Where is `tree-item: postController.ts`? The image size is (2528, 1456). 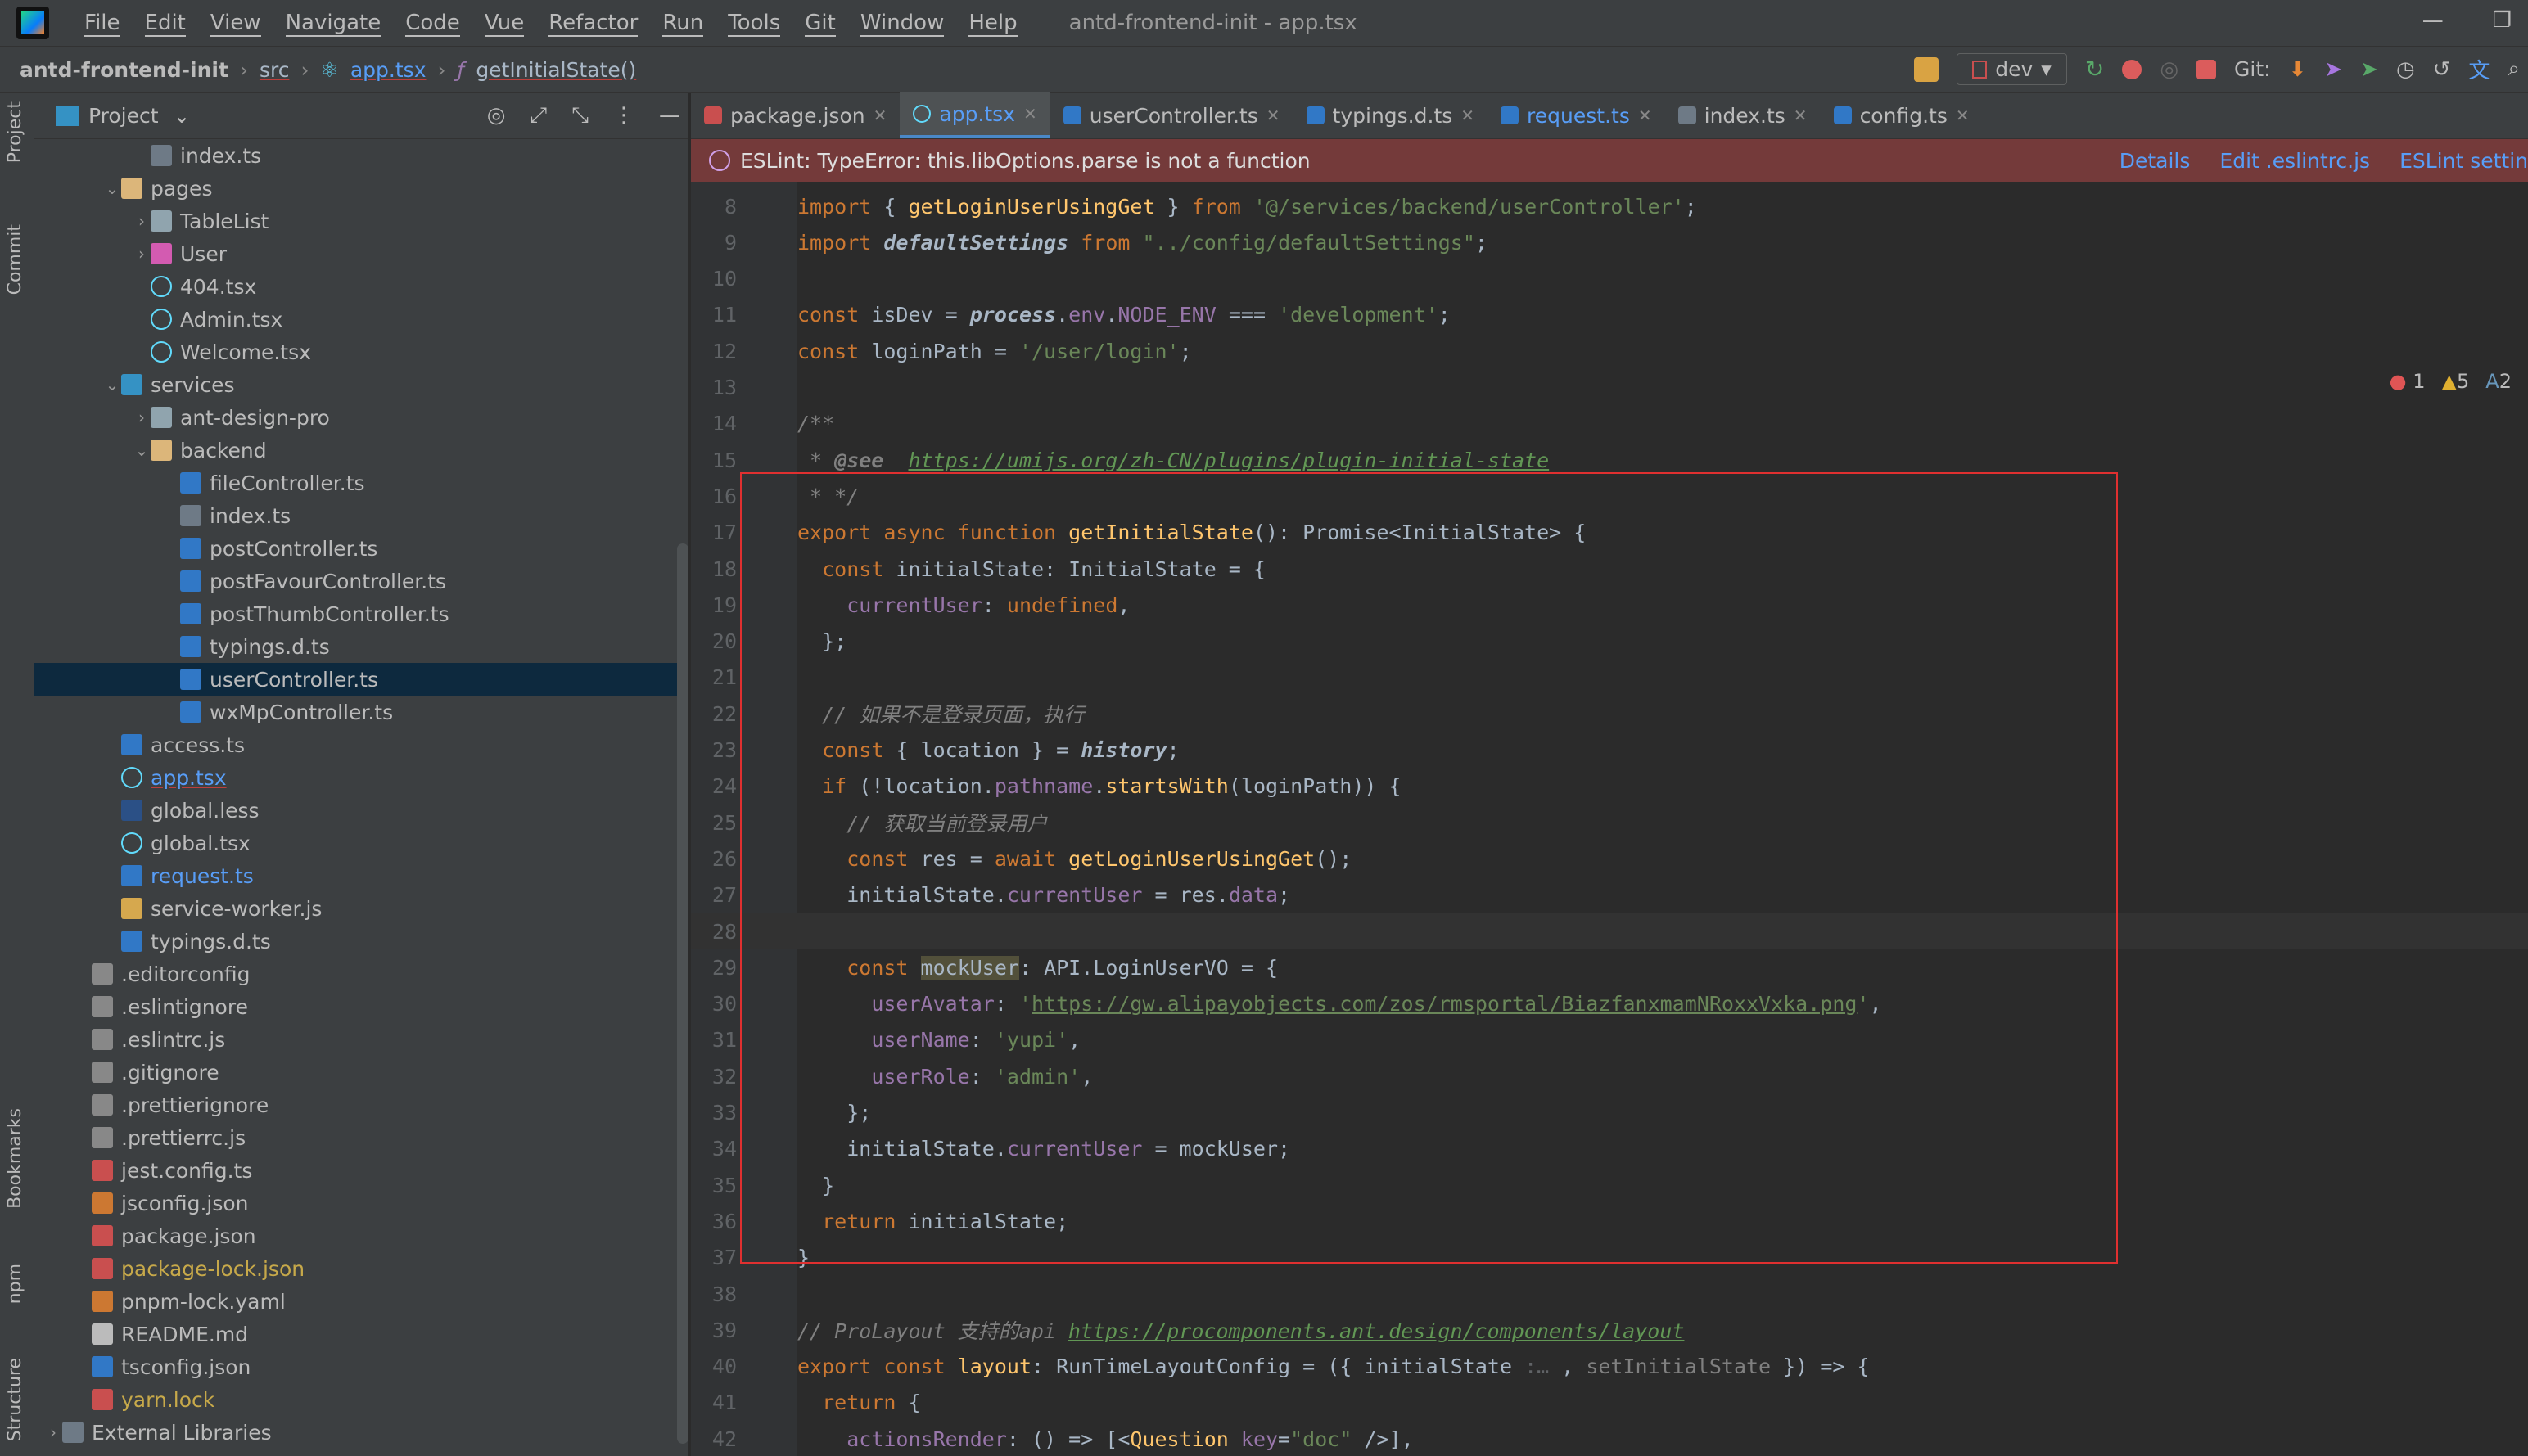 tree-item: postController.ts is located at coordinates (361, 548).